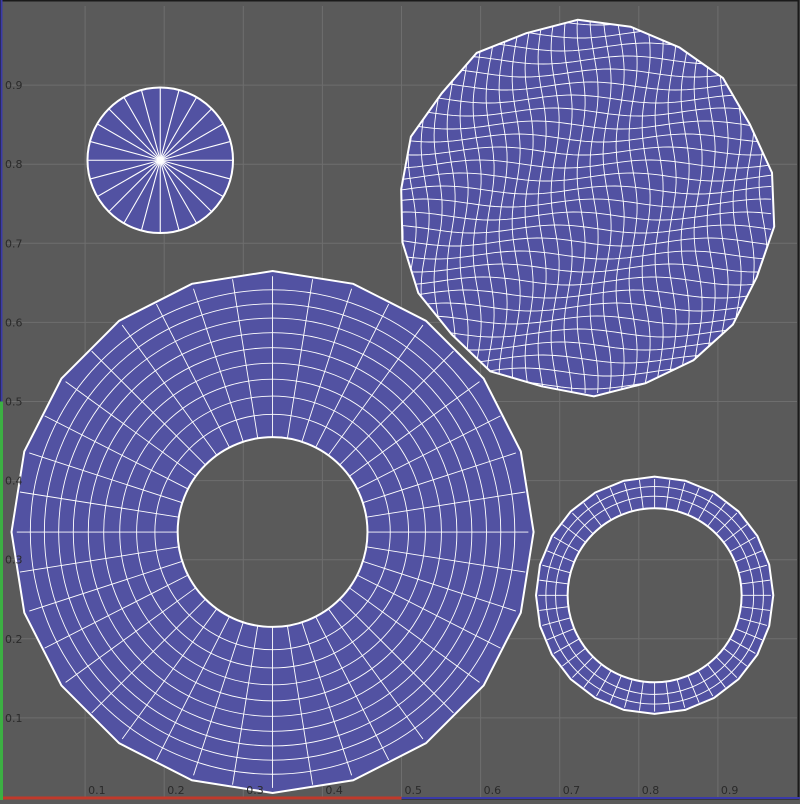  What do you see at coordinates (14, 85) in the screenshot?
I see `v-tick-label: 0.9` at bounding box center [14, 85].